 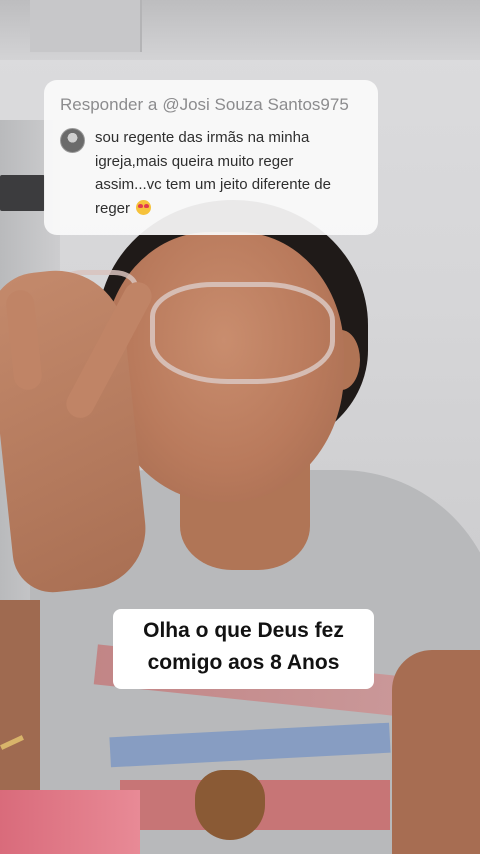 I want to click on comment-line: assim...vc tem um jeito diferente de, so click(x=213, y=184).